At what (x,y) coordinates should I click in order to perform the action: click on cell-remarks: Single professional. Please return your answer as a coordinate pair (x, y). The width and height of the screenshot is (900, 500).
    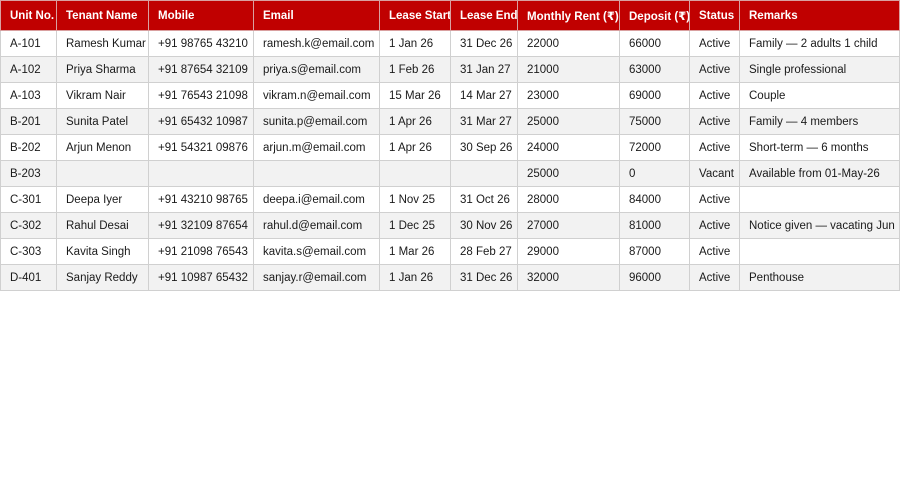
    Looking at the image, I should click on (819, 69).